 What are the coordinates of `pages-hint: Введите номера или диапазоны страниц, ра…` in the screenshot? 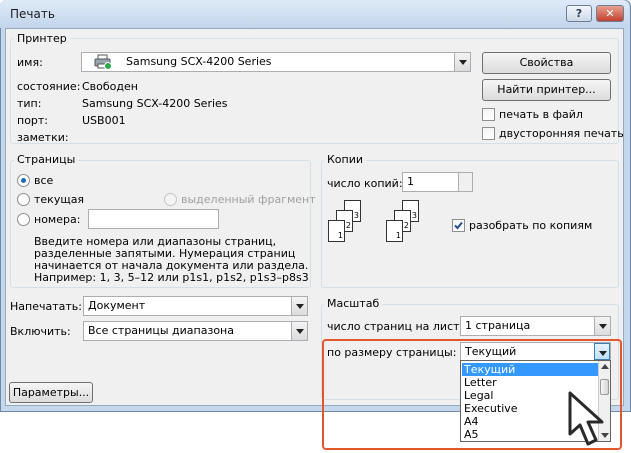 It's located at (171, 260).